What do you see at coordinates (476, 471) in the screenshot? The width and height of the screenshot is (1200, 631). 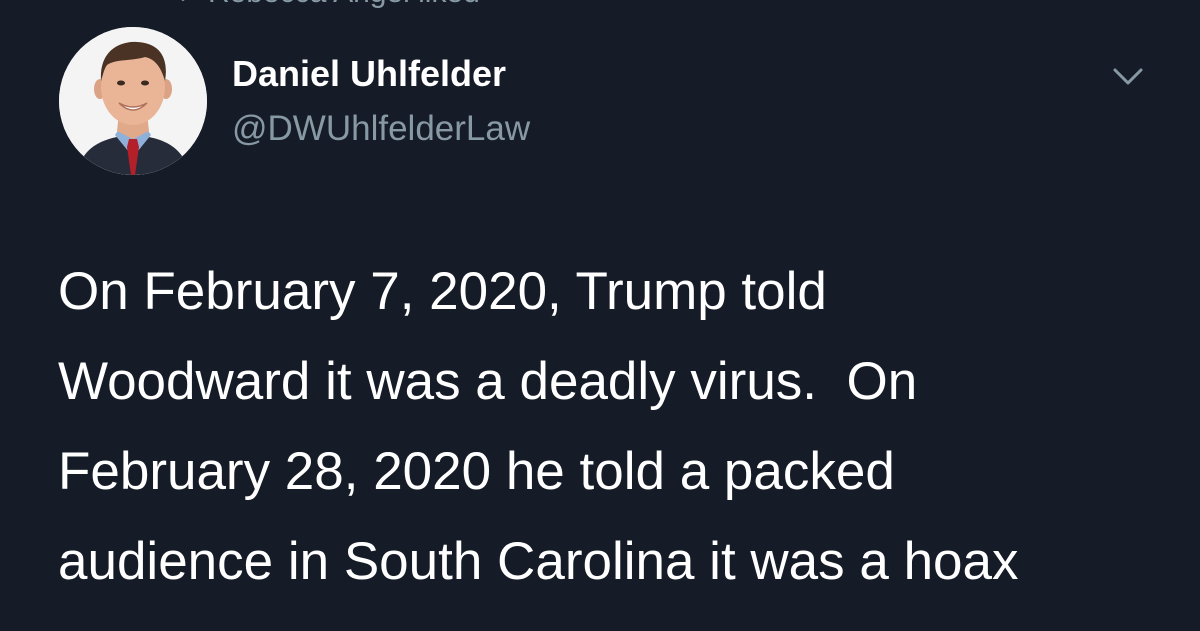 I see `tweet-text-line: February 28, 2020 he told a packed` at bounding box center [476, 471].